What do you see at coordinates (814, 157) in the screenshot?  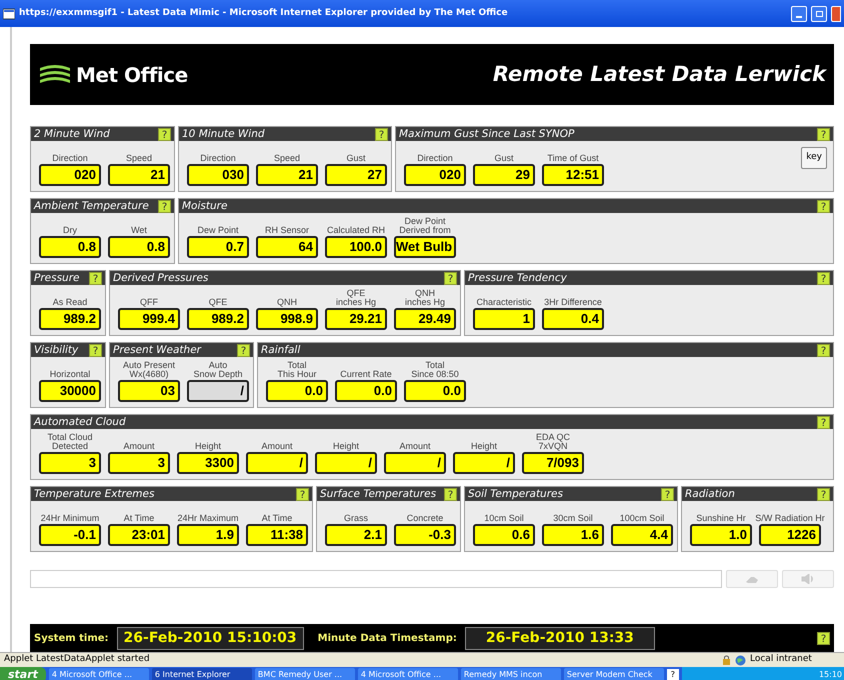 I see `key-button: key` at bounding box center [814, 157].